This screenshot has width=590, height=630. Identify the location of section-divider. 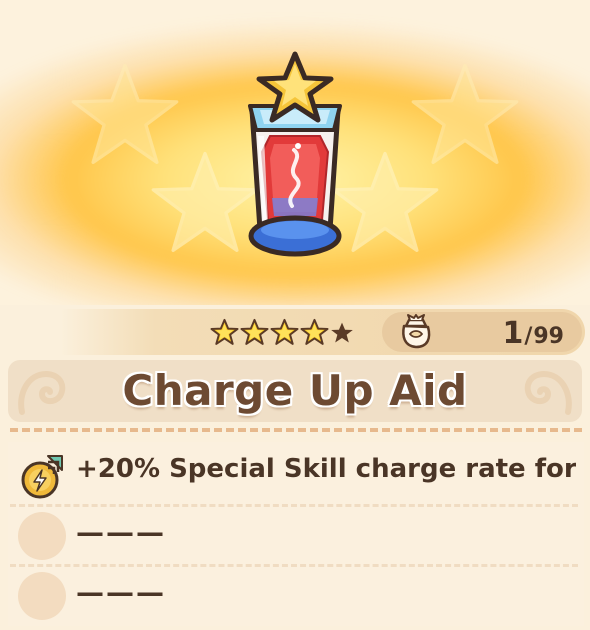
(296, 430).